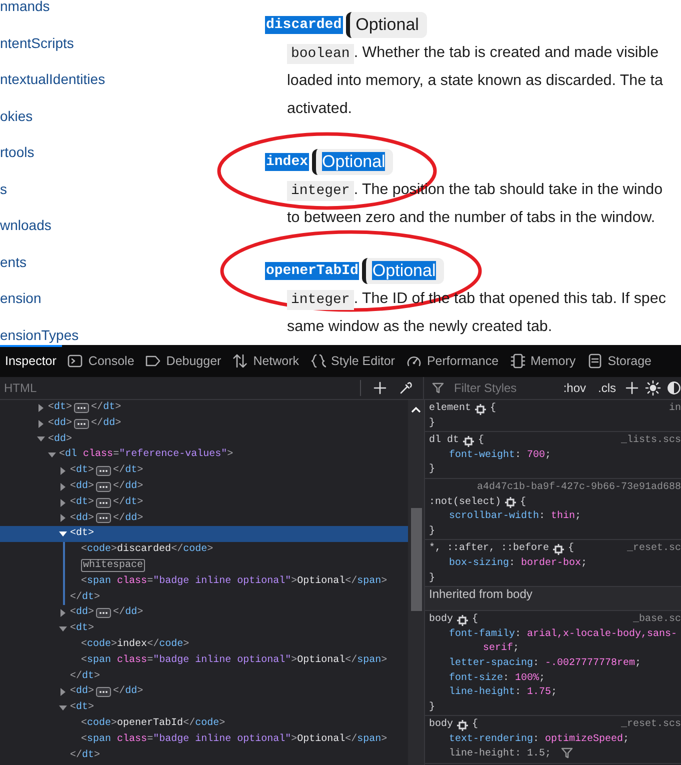 This screenshot has width=681, height=765. What do you see at coordinates (656, 620) in the screenshot?
I see `source-link: _base.sc` at bounding box center [656, 620].